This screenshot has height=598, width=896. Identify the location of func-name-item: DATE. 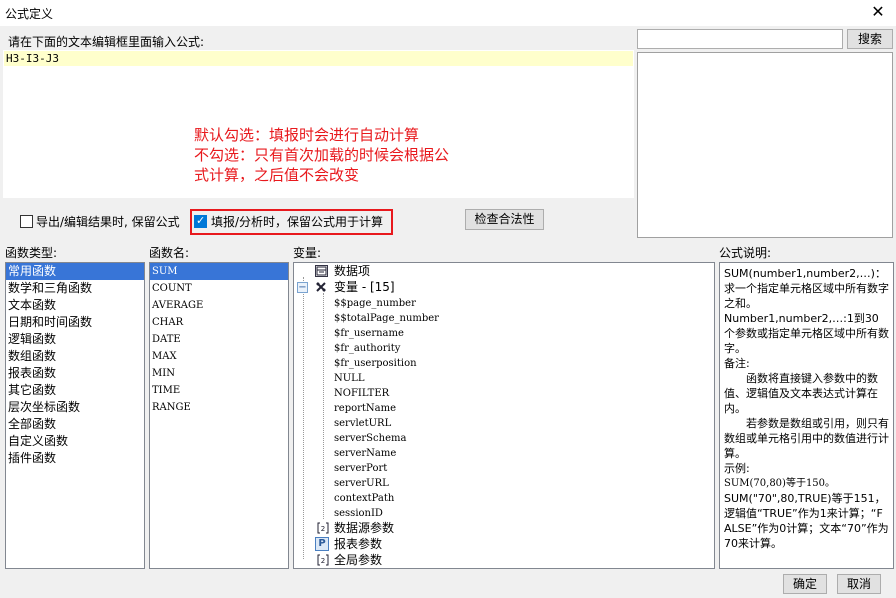
(219, 339).